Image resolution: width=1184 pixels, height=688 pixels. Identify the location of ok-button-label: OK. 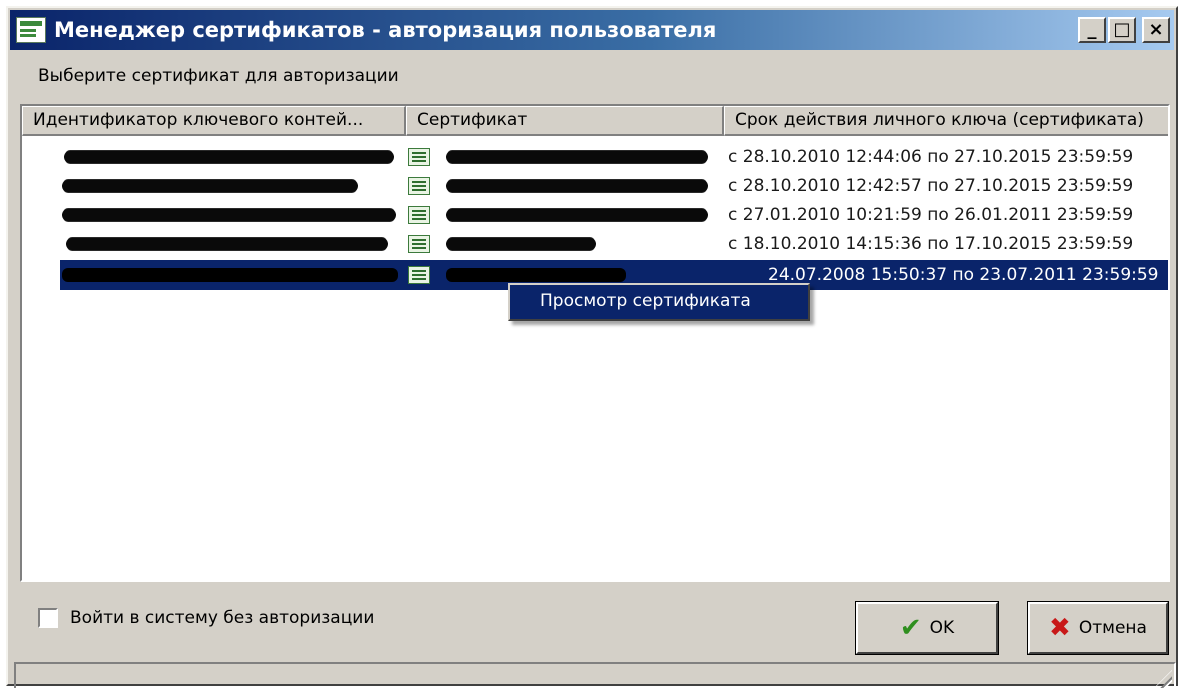
(942, 628).